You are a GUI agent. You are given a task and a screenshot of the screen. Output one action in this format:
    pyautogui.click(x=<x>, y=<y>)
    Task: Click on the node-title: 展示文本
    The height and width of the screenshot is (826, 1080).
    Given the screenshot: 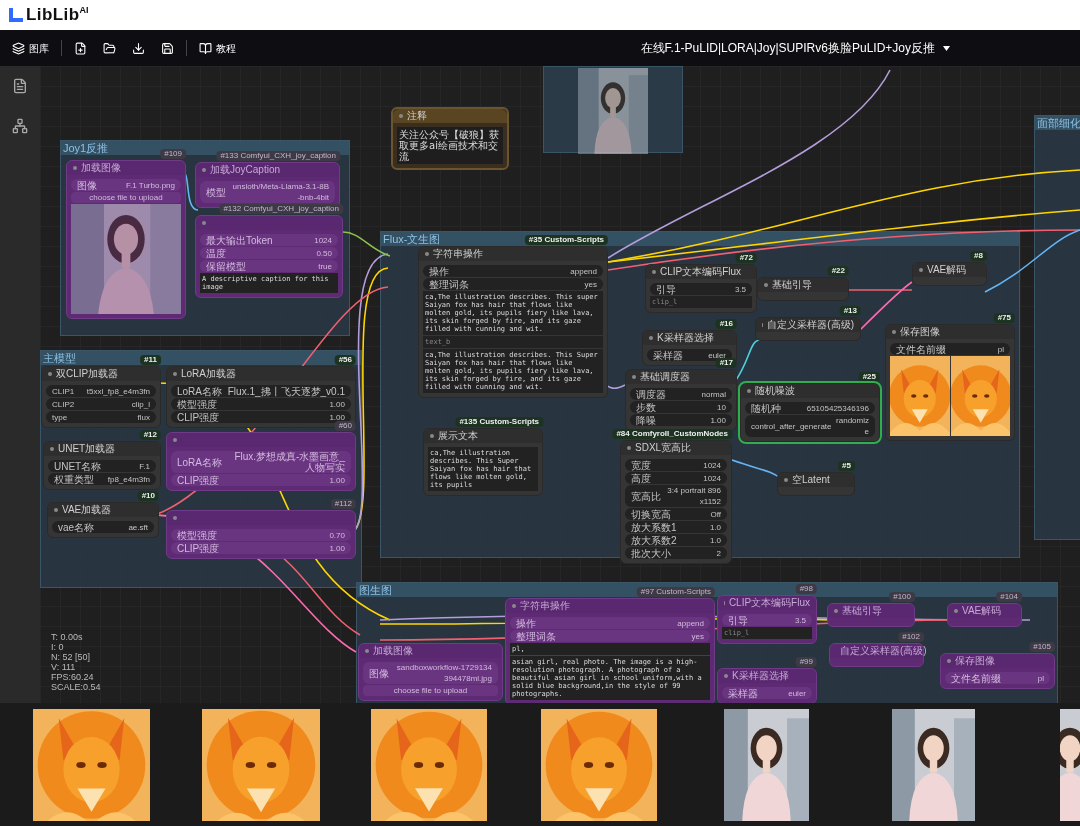 What is the action you would take?
    pyautogui.click(x=458, y=436)
    